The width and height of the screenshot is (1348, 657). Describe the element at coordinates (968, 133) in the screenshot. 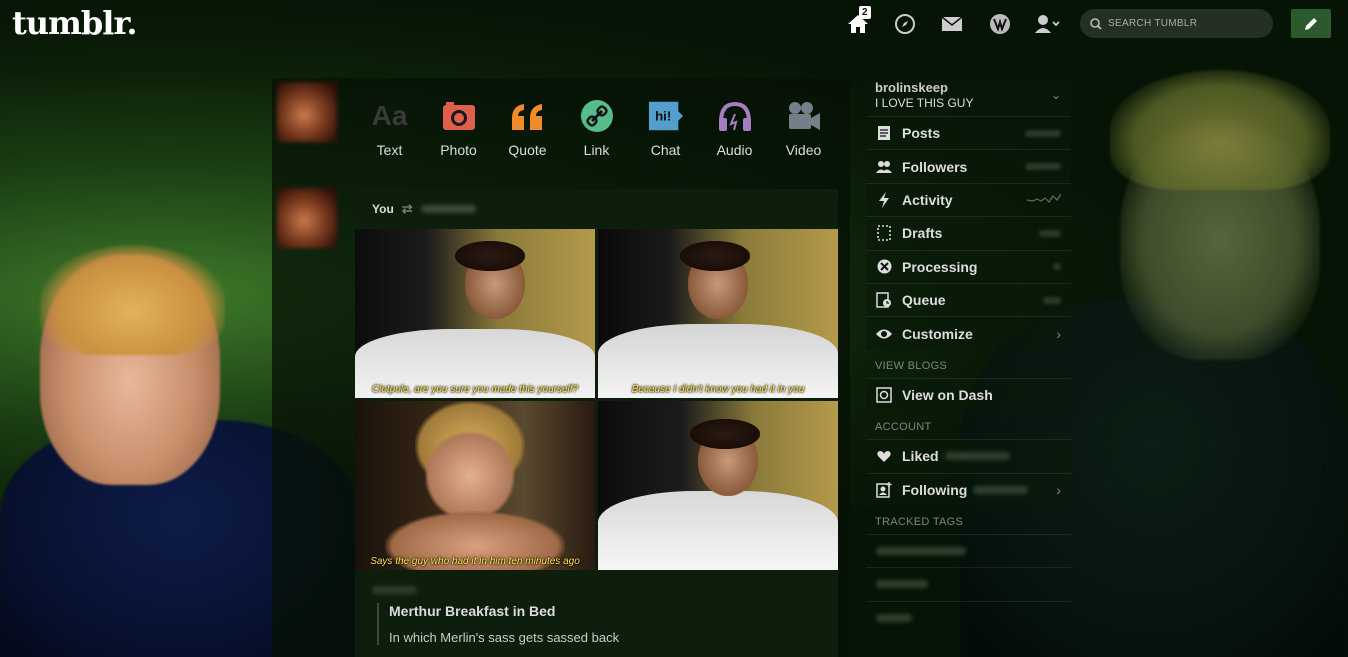

I see `sidebar-item-posts: Posts` at that location.